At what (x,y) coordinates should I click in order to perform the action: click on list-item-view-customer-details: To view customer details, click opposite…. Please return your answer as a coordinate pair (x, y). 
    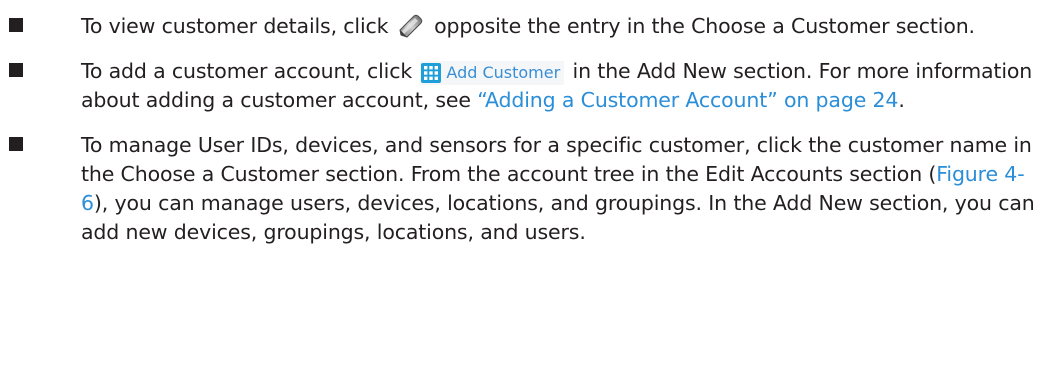
    Looking at the image, I should click on (529, 26).